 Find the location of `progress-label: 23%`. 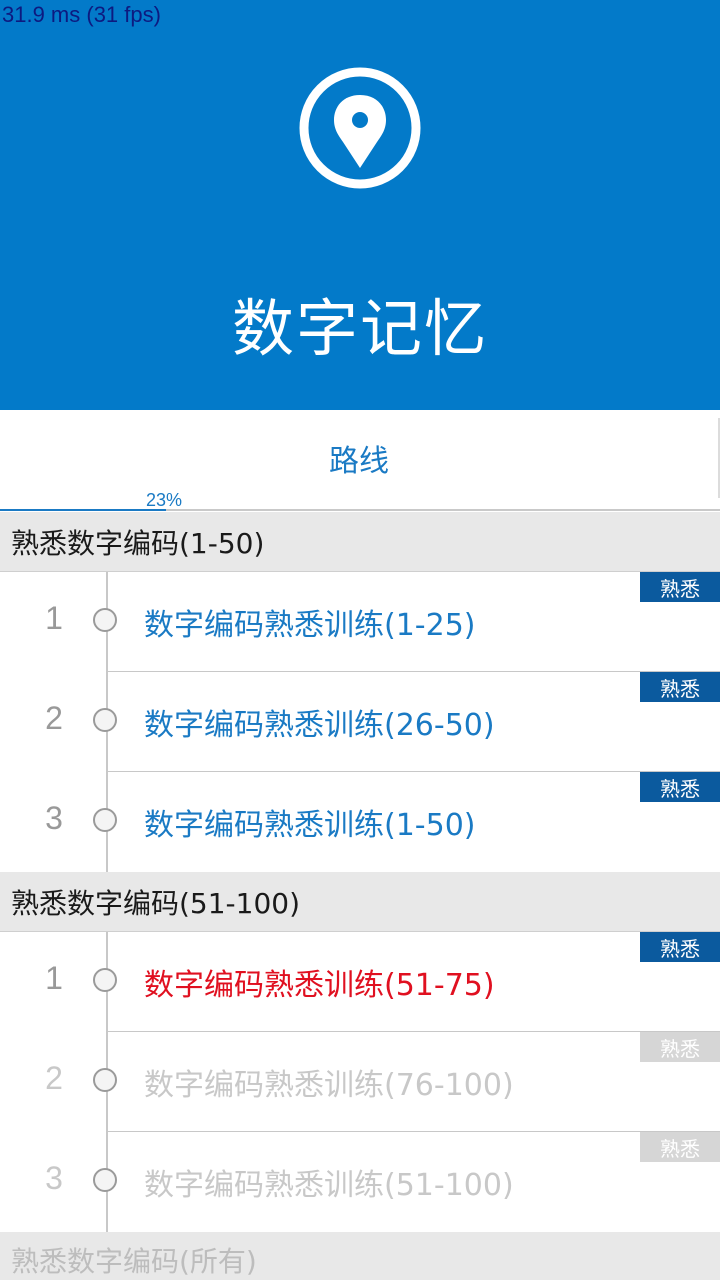

progress-label: 23% is located at coordinates (164, 500).